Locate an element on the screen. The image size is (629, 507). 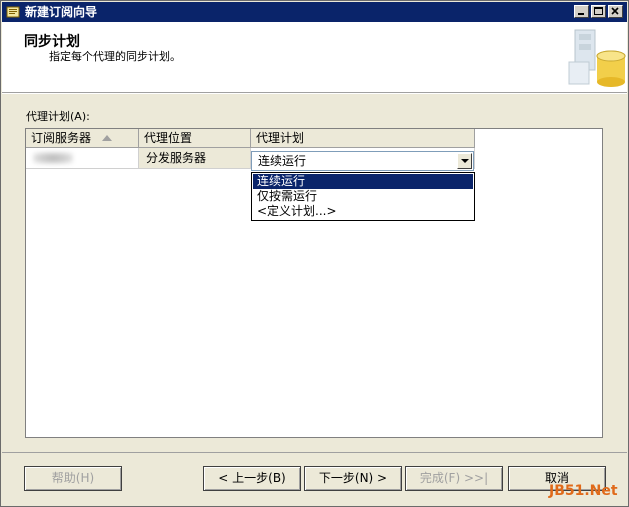
schedule-dropdown-list: 连续运行 仅按需运行 <定义计划...> is located at coordinates (363, 196).